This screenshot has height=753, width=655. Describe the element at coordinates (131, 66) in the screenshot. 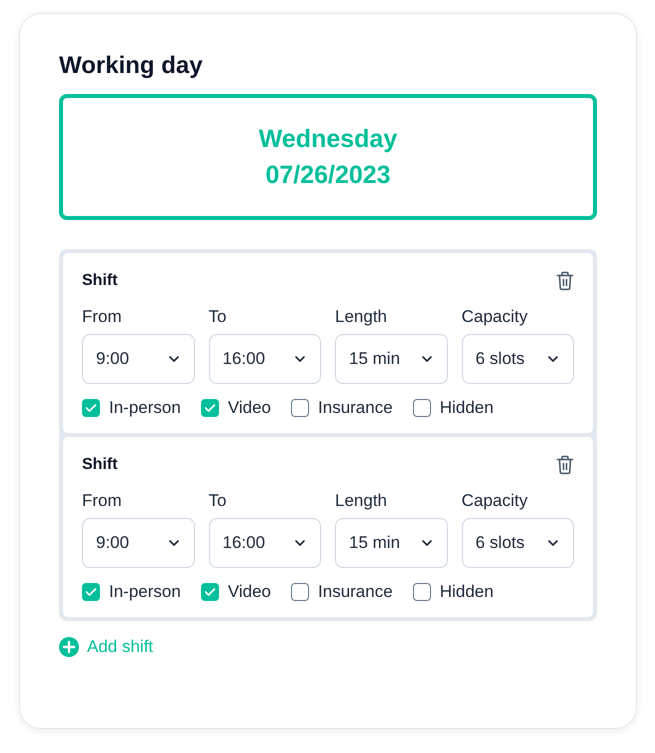

I see `card-title: Working day` at that location.